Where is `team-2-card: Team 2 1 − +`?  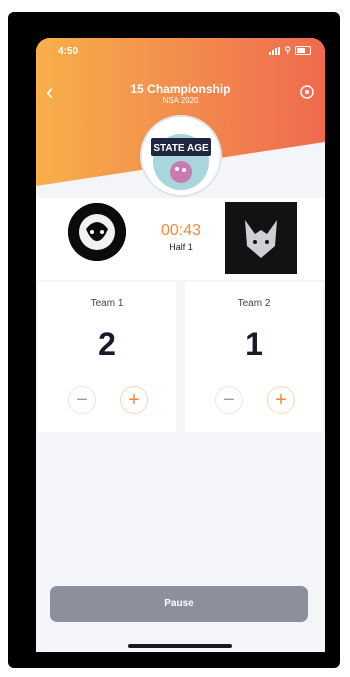
team-2-card: Team 2 1 − + is located at coordinates (254, 357).